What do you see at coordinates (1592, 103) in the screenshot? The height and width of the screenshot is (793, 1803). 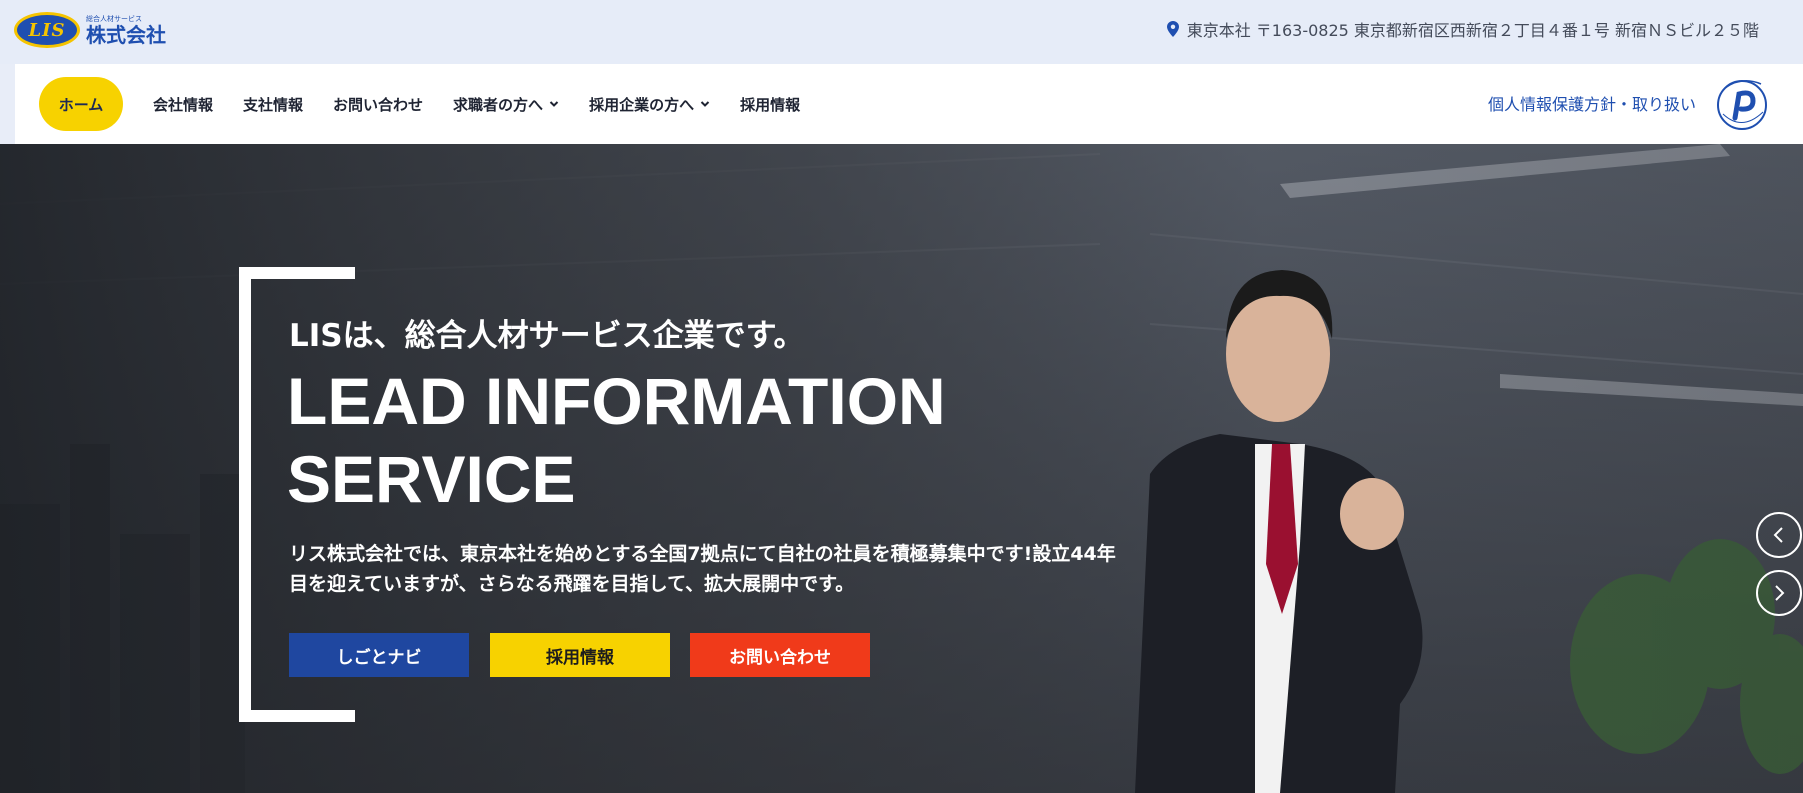 I see `privacy-policy-link: 個人情報保護方針・取り扱い` at bounding box center [1592, 103].